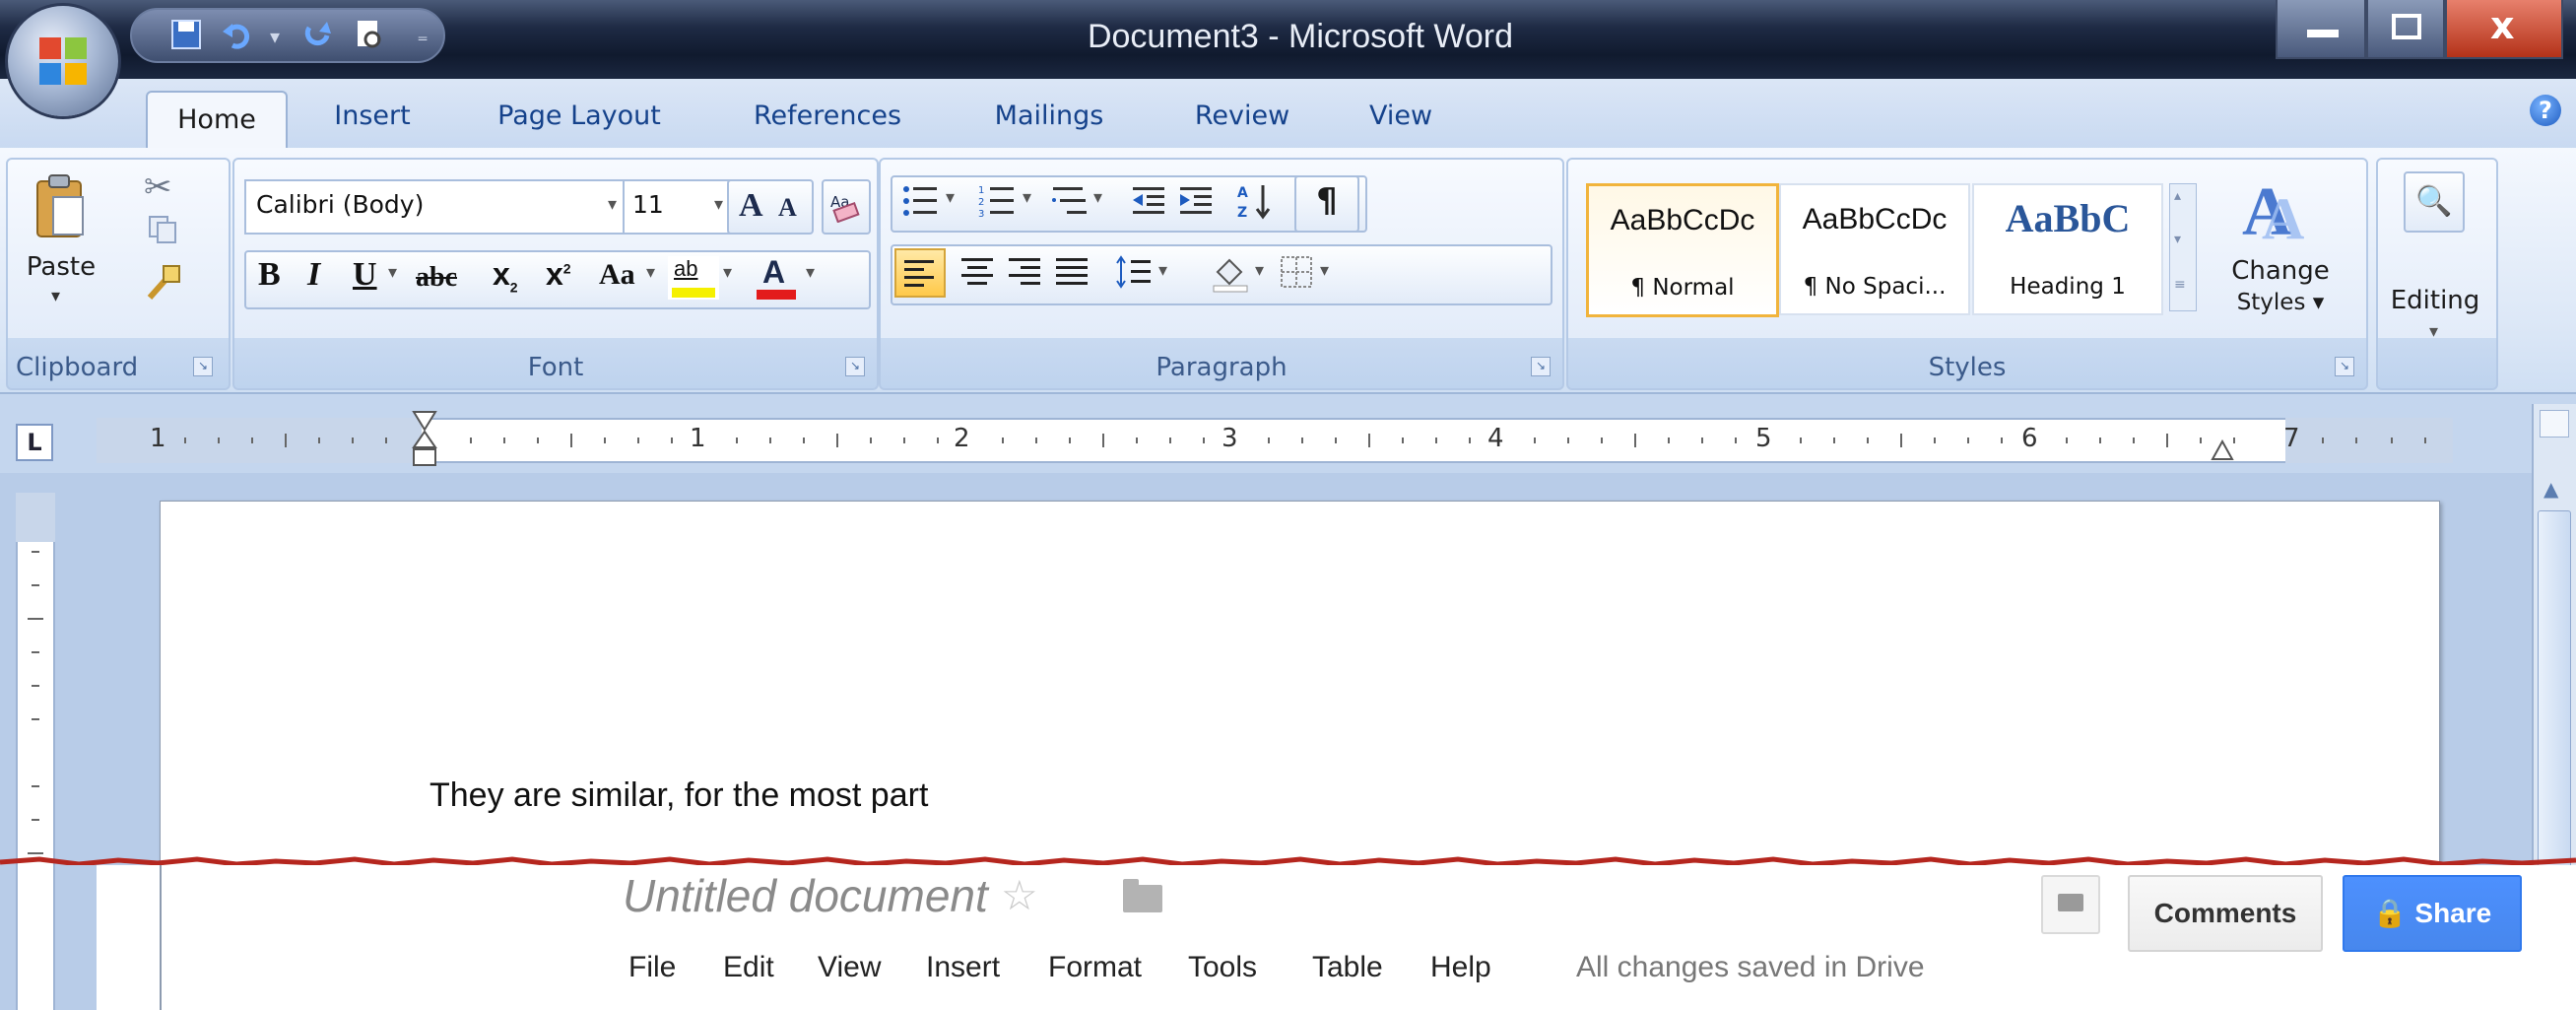 Image resolution: width=2576 pixels, height=1010 pixels. I want to click on font-name-value: Calibri (Body), so click(341, 204).